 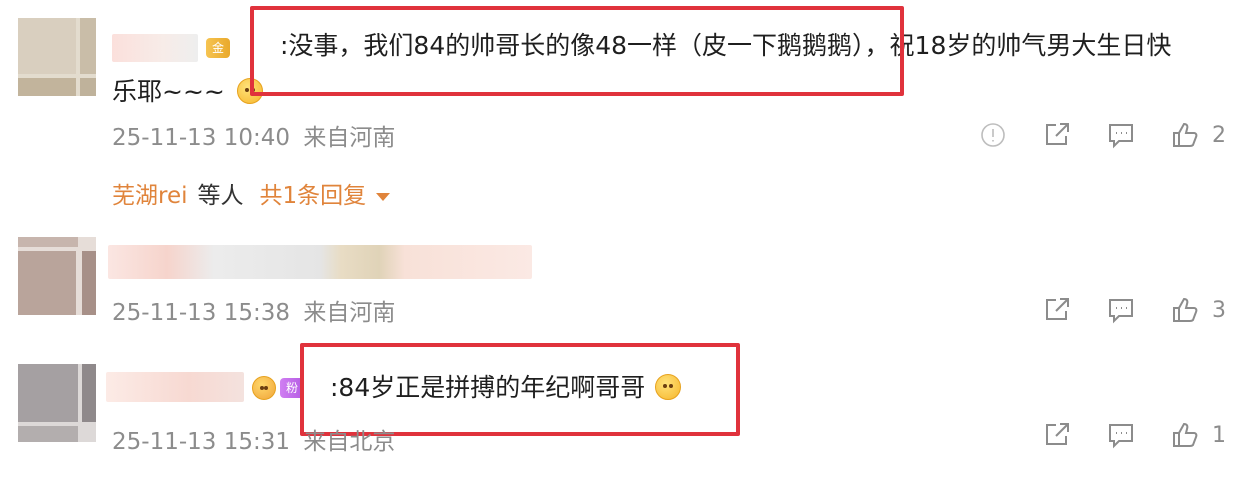 I want to click on reply-others: 等人, so click(x=220, y=196).